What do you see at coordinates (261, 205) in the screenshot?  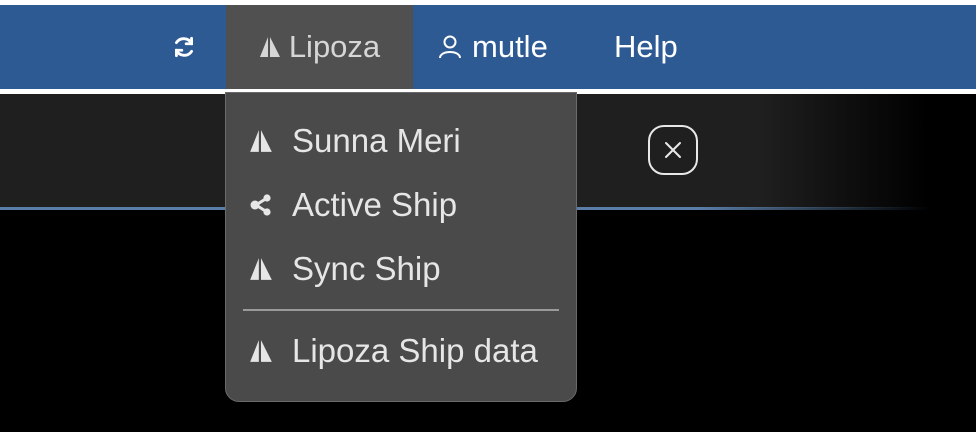 I see `share-icon` at bounding box center [261, 205].